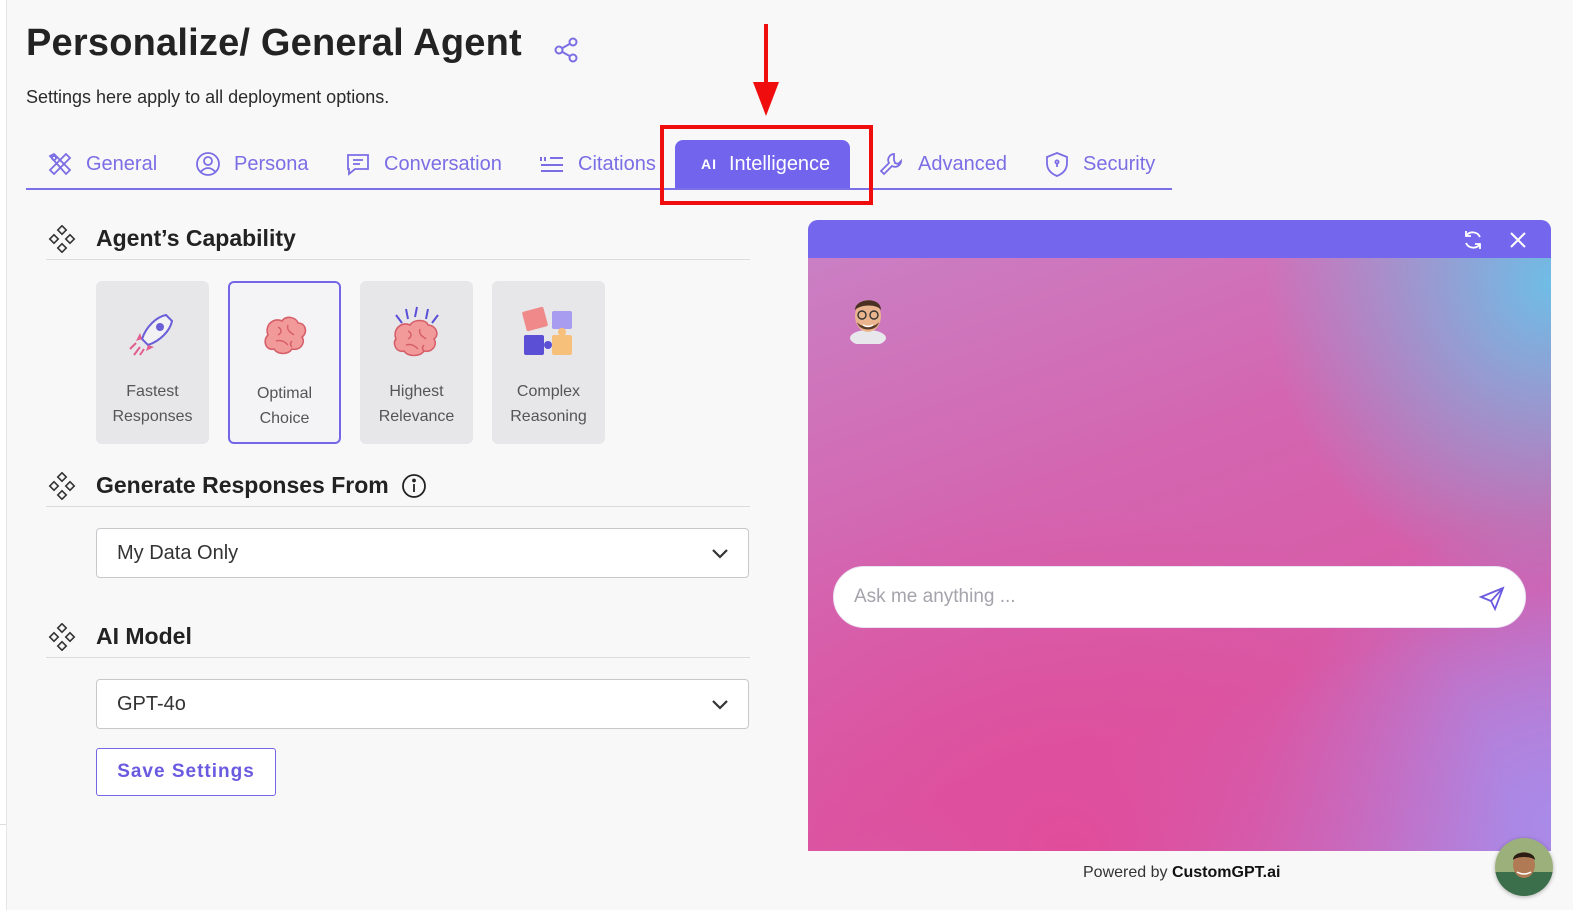 This screenshot has height=910, width=1573. I want to click on close-icon, so click(1518, 240).